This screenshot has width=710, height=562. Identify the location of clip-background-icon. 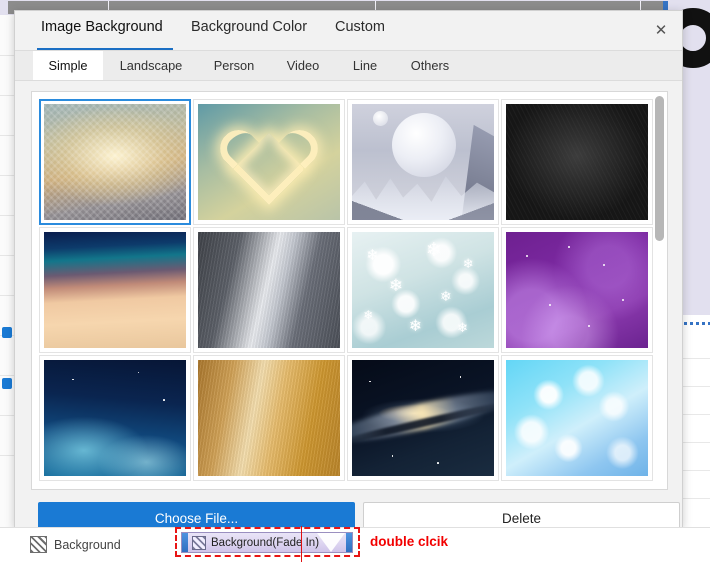
(199, 542).